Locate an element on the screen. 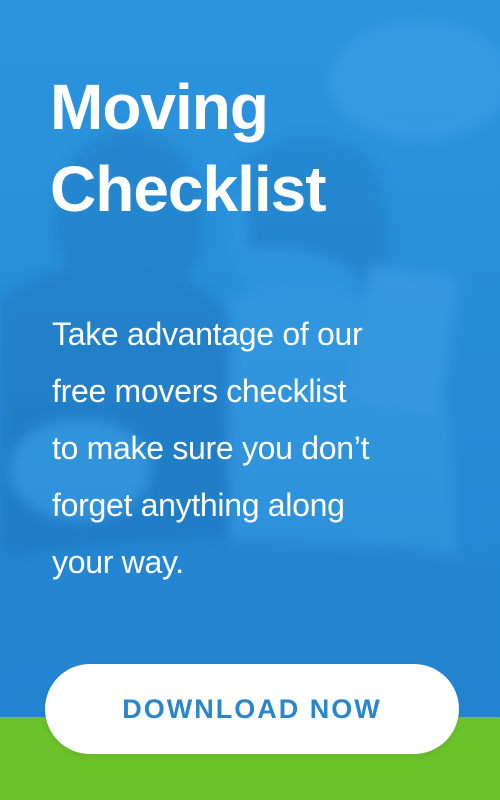 Image resolution: width=500 pixels, height=800 pixels. description-line: Take advantage of our is located at coordinates (207, 334).